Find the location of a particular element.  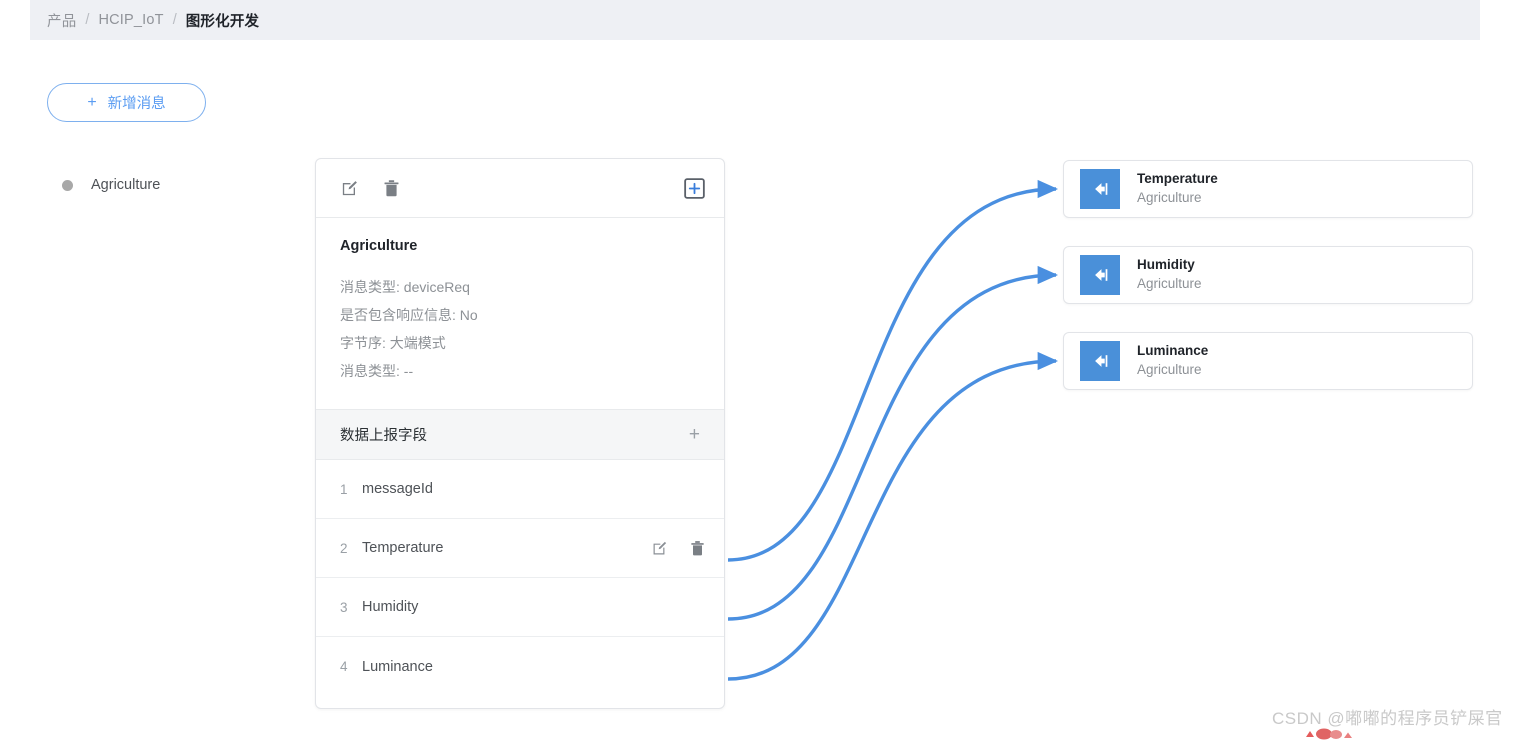

breadcrumb-item-current: 图形化开发 is located at coordinates (222, 21).